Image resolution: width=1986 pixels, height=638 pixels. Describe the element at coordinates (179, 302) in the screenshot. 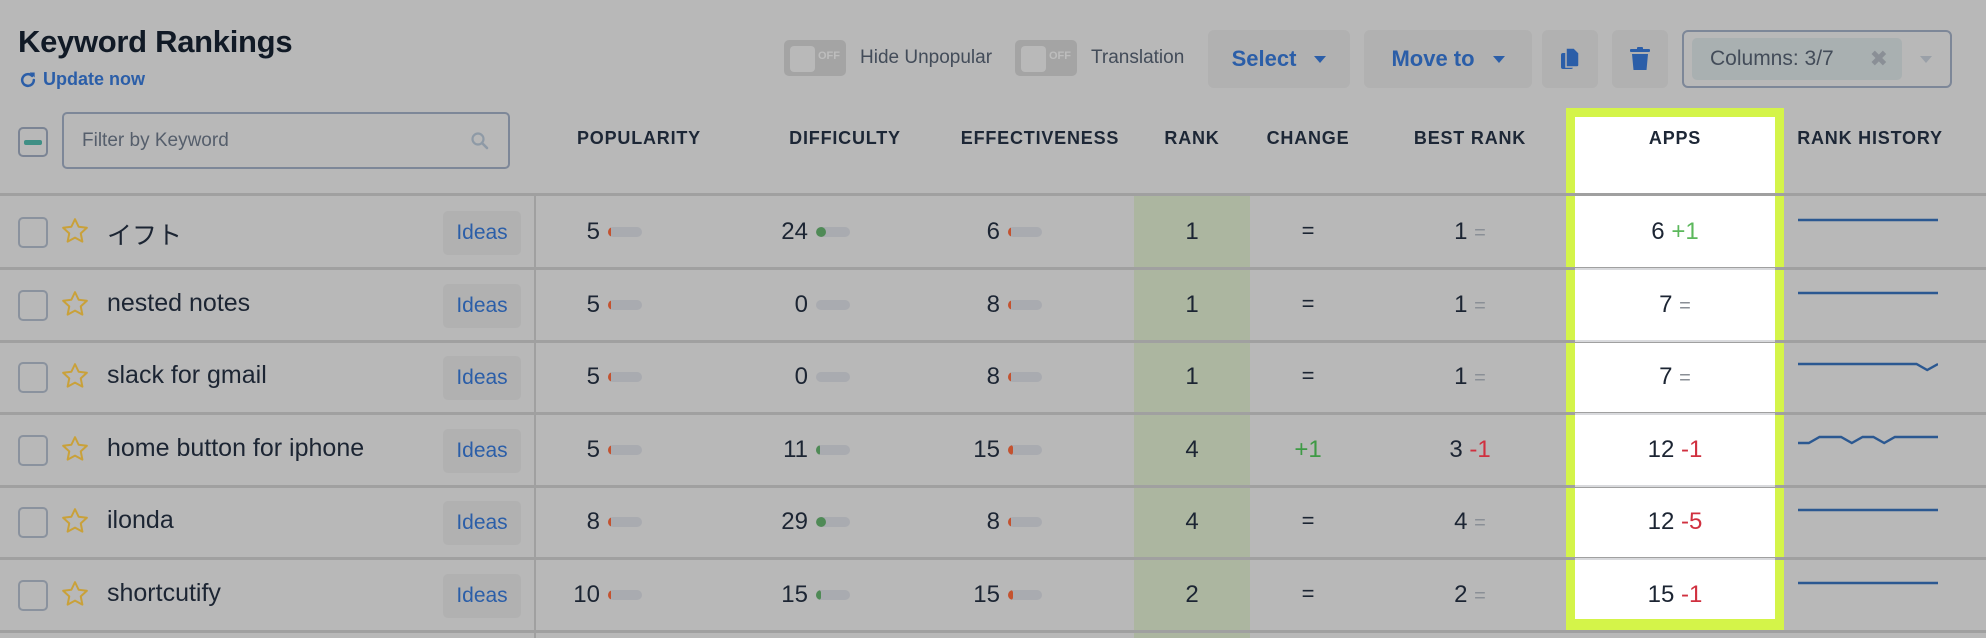

I see `keyword-text: nested notes` at that location.